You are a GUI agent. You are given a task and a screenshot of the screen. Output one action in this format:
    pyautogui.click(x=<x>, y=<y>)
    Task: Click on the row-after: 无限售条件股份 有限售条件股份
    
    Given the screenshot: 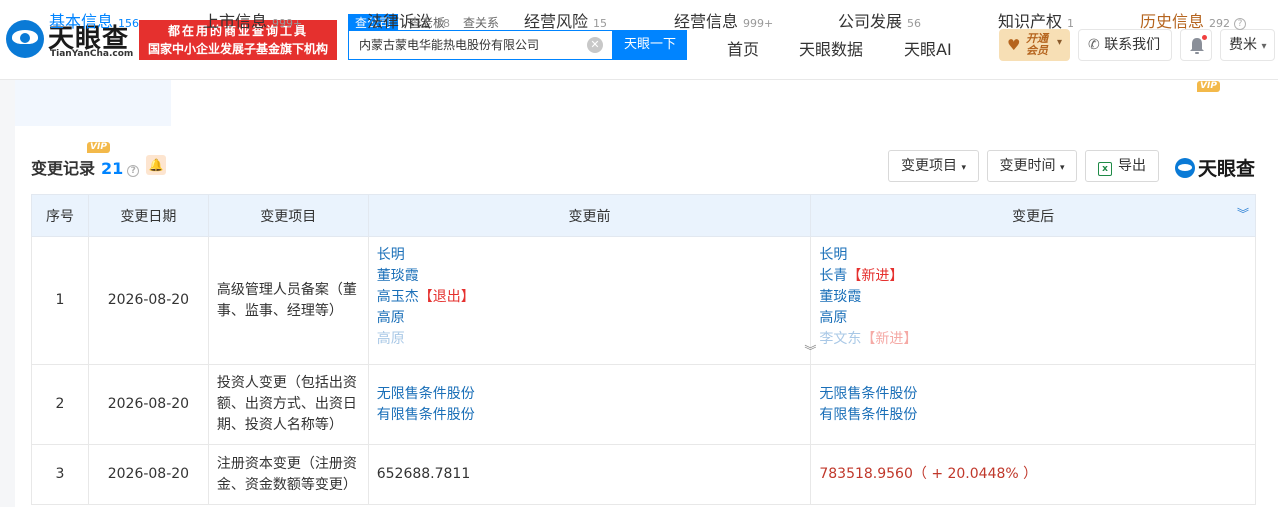 What is the action you would take?
    pyautogui.click(x=1033, y=404)
    